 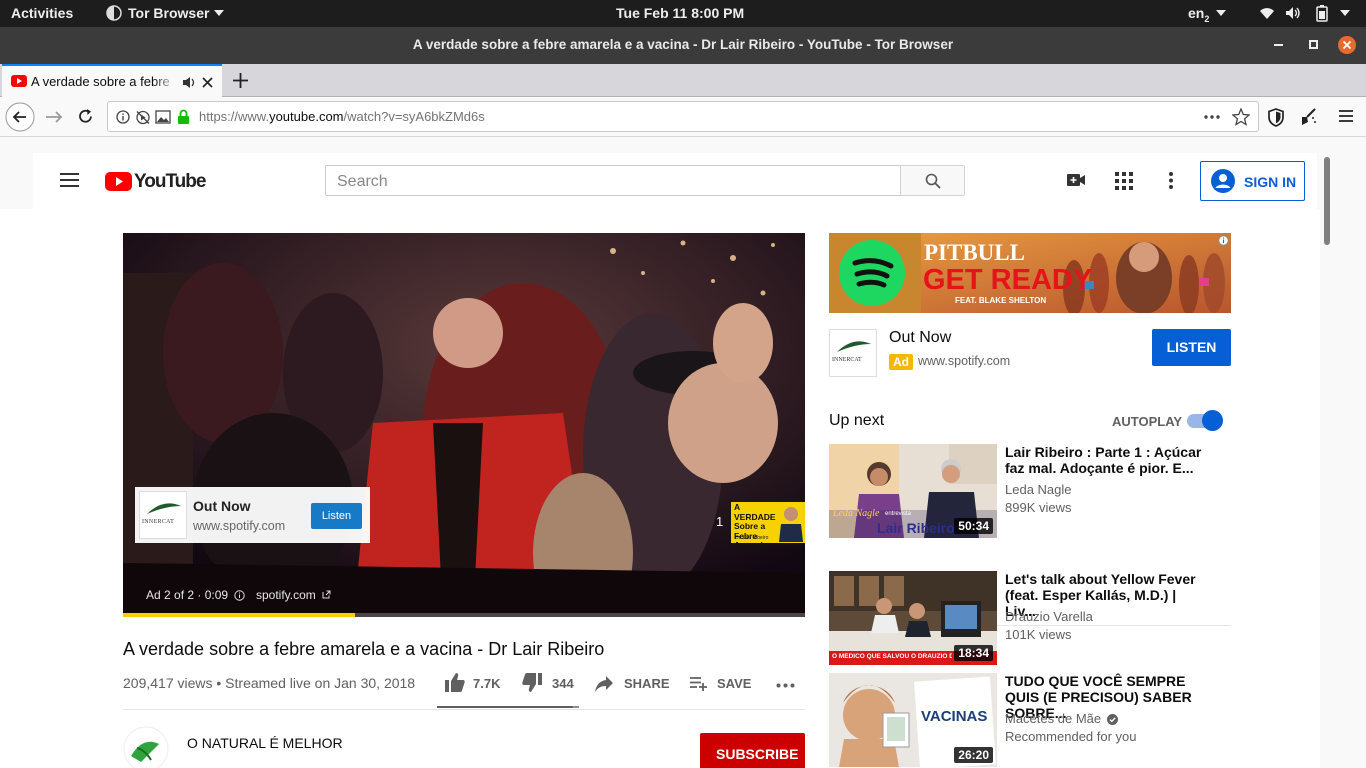 I want to click on site-info-icon, so click(x=123, y=117).